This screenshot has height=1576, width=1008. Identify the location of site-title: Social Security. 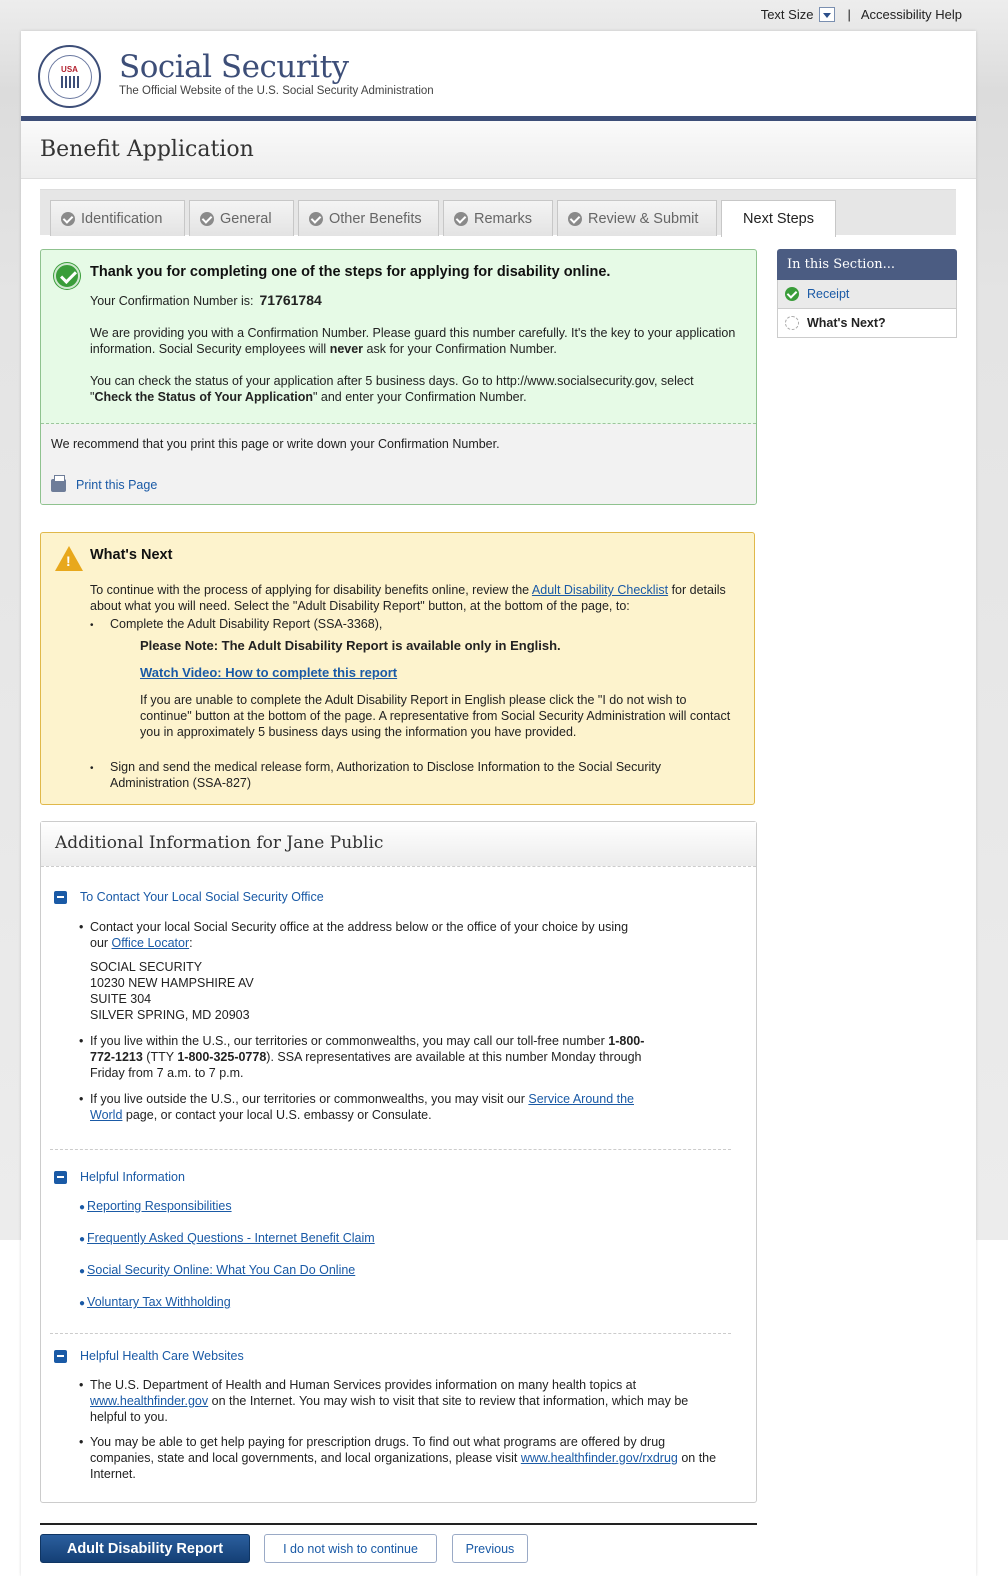
(234, 67).